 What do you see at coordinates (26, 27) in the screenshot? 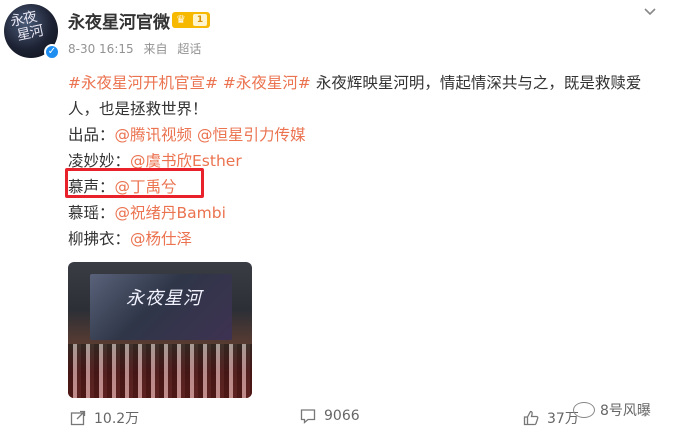
I see `avatar-calligraphy: 永夜 星河` at bounding box center [26, 27].